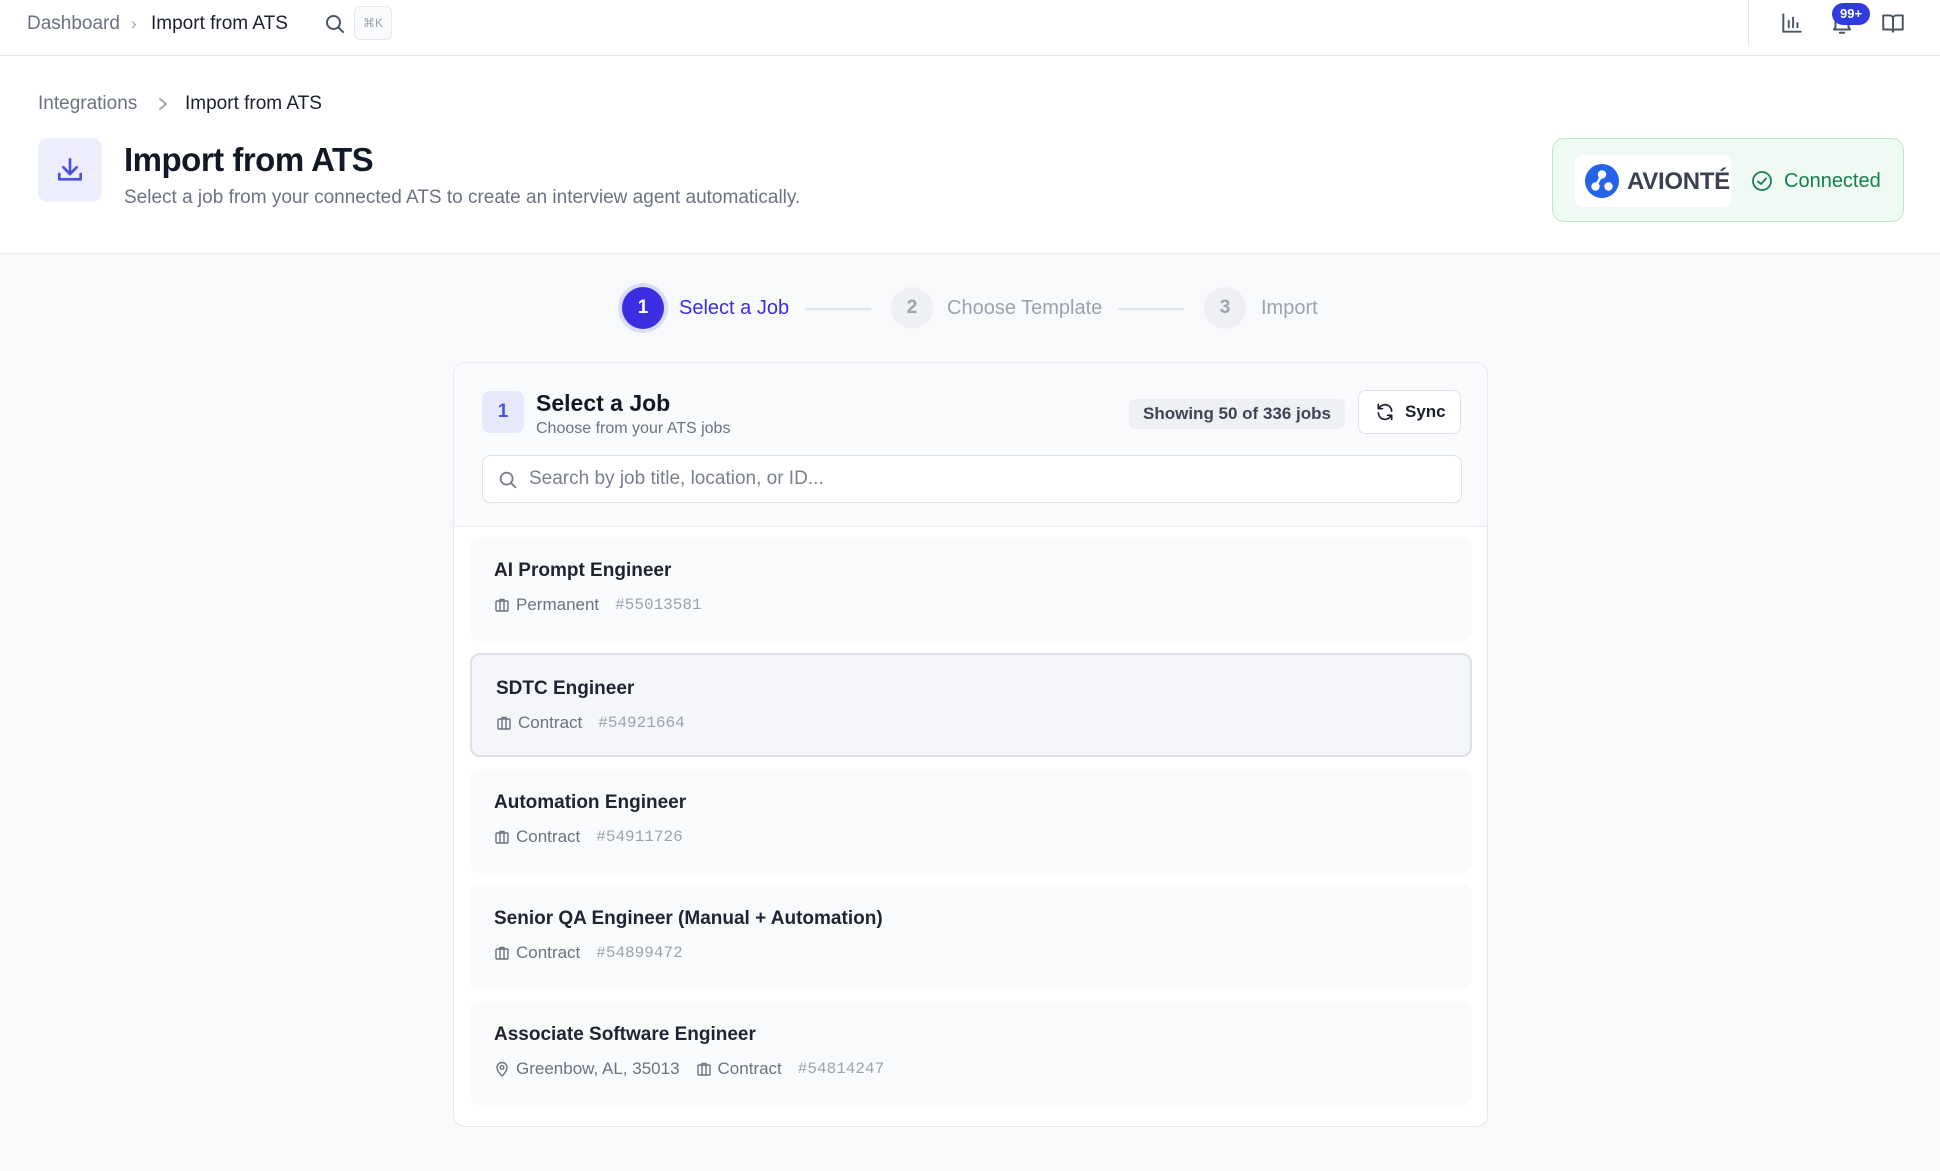 This screenshot has height=1171, width=1940. What do you see at coordinates (1762, 181) in the screenshot?
I see `check-circle-icon` at bounding box center [1762, 181].